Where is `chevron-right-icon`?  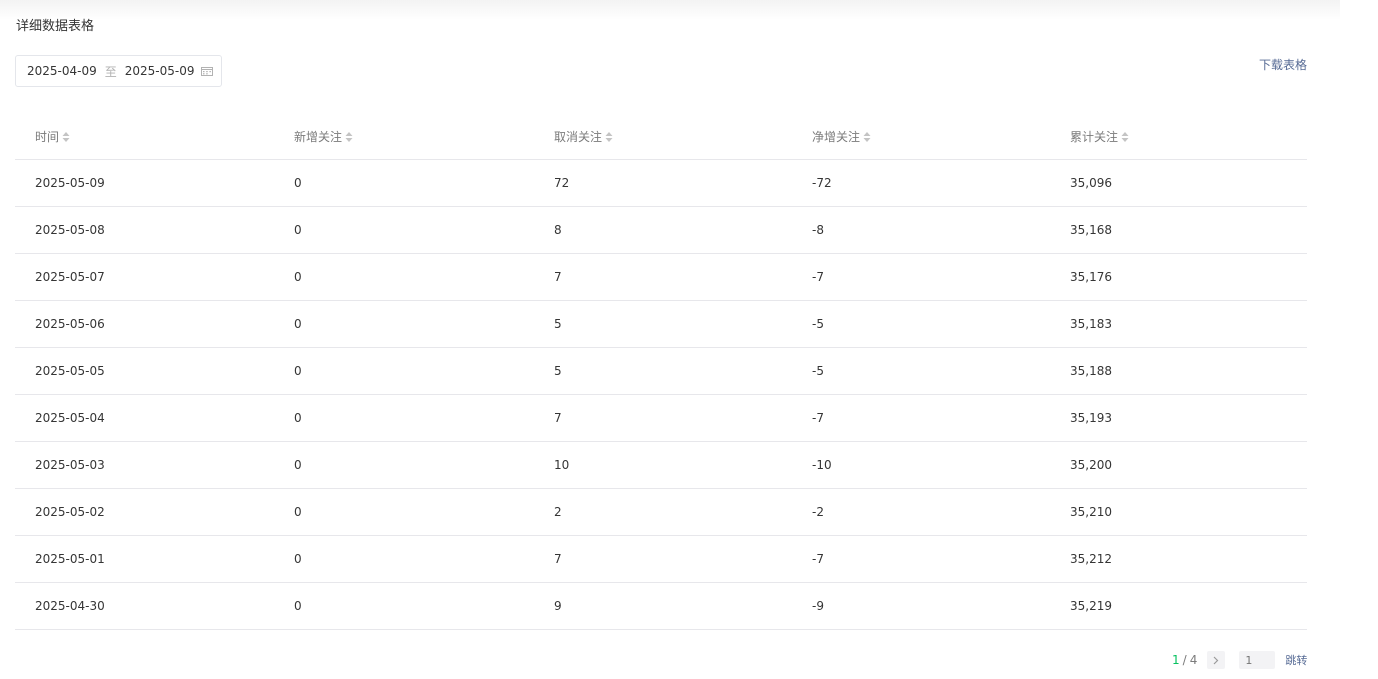 chevron-right-icon is located at coordinates (1216, 660).